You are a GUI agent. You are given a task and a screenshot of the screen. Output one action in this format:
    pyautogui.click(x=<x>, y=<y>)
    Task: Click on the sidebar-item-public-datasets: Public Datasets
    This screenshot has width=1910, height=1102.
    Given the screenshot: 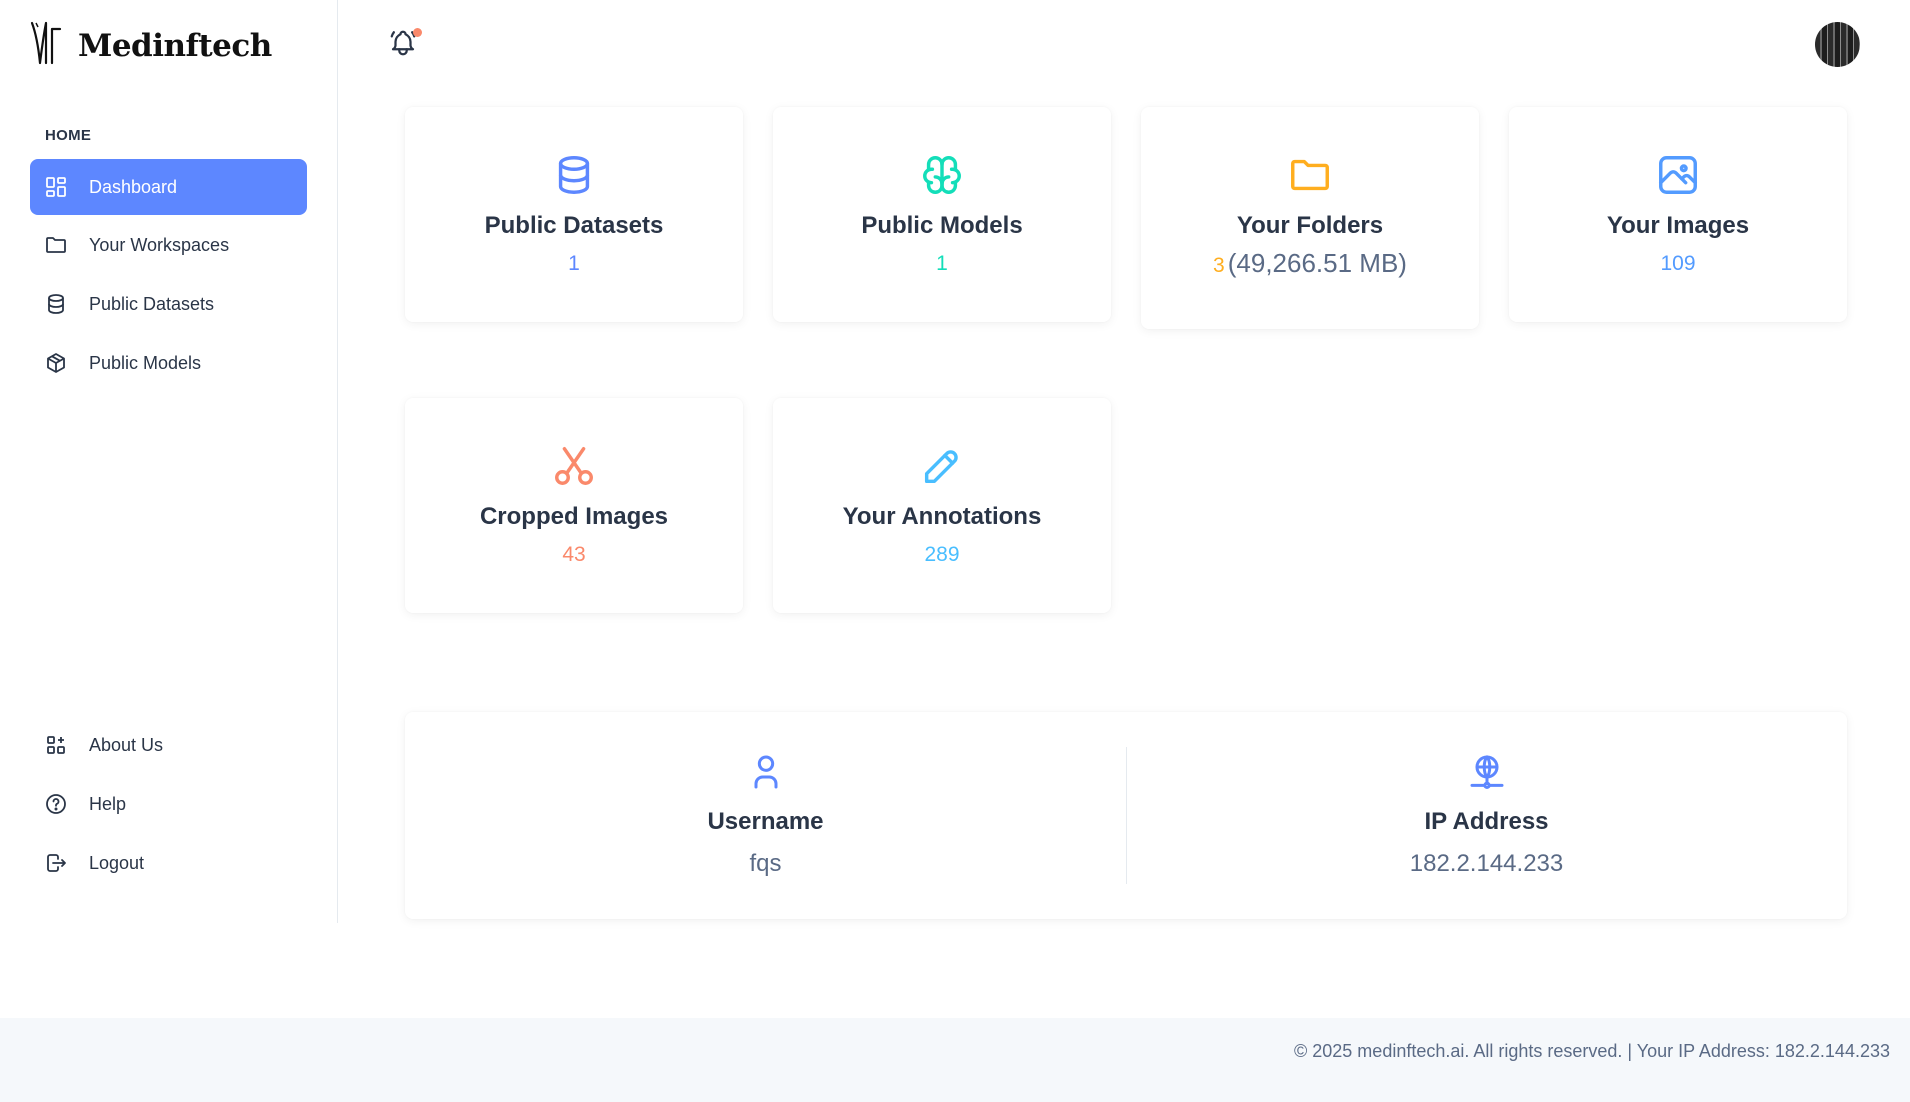 What is the action you would take?
    pyautogui.click(x=168, y=304)
    